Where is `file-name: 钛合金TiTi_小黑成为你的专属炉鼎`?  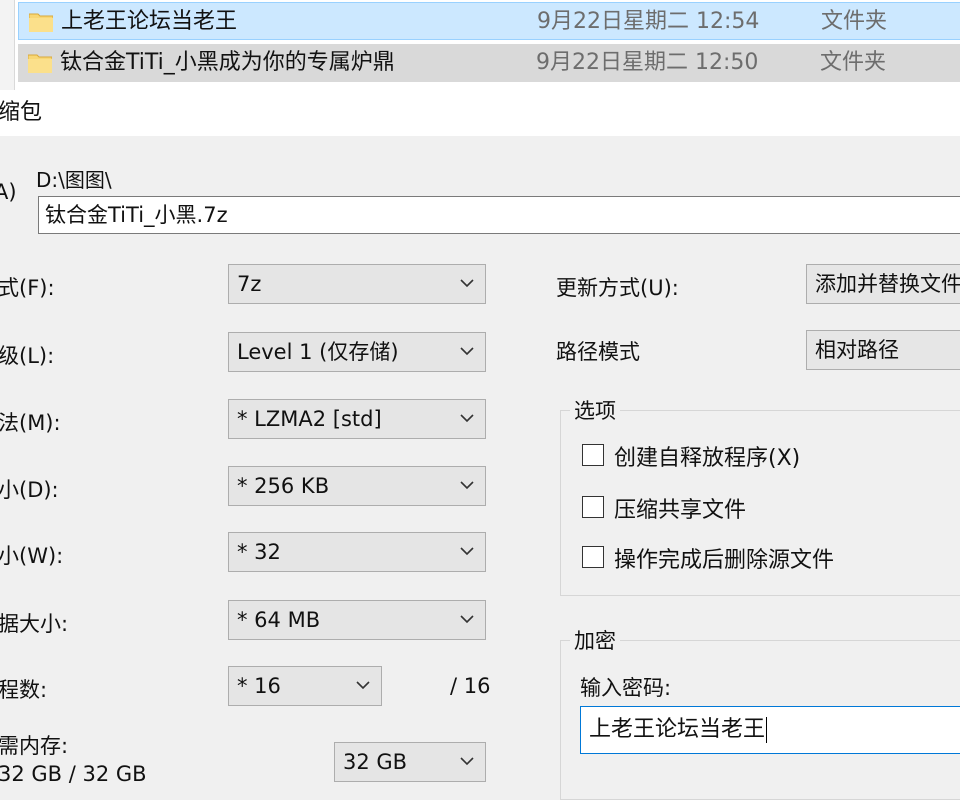 file-name: 钛合金TiTi_小黑成为你的专属炉鼎 is located at coordinates (227, 62).